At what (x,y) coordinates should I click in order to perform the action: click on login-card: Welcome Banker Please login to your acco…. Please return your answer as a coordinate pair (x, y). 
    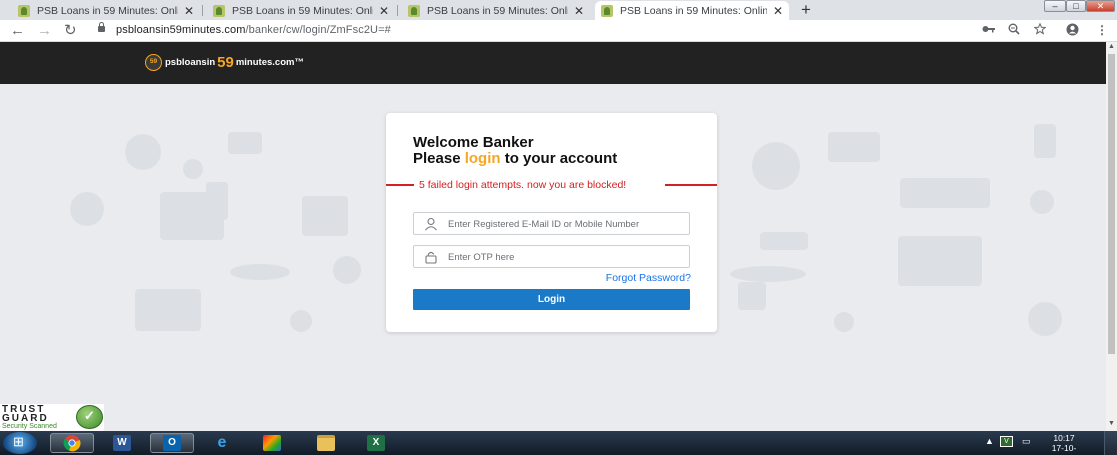
    Looking at the image, I should click on (551, 222).